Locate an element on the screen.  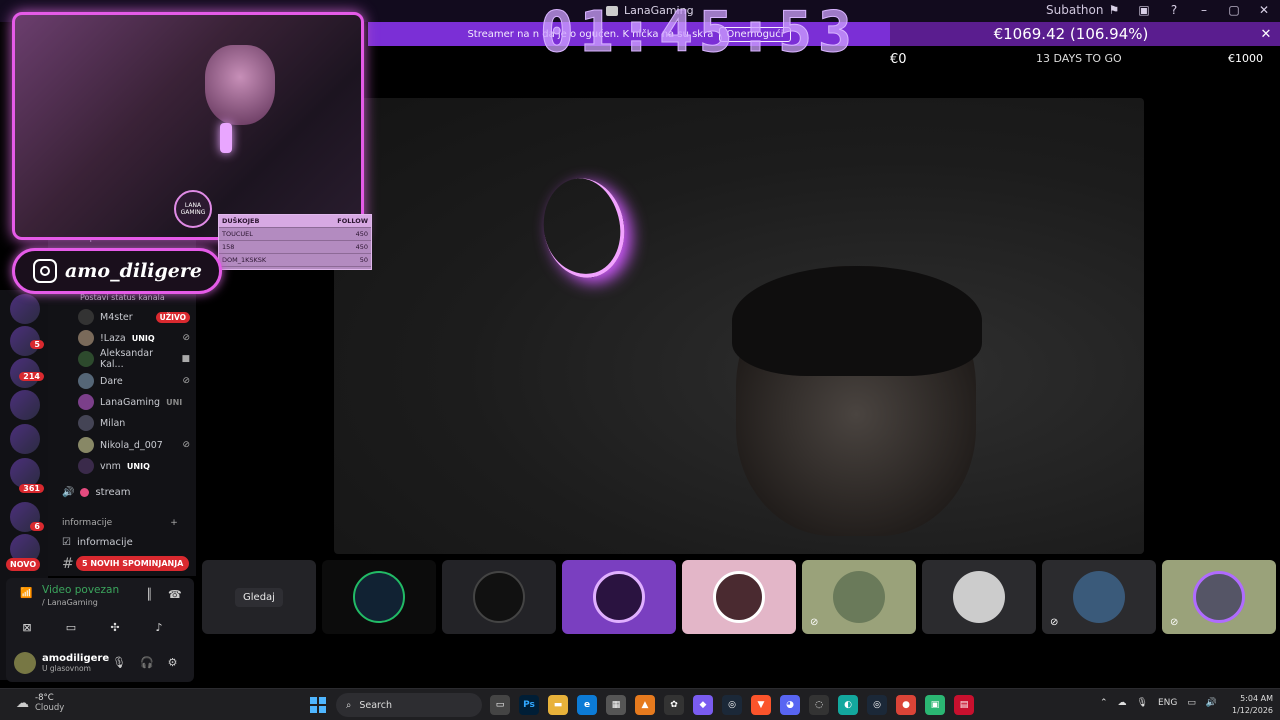
camera-off-icon: ⊠ is located at coordinates (27, 627).